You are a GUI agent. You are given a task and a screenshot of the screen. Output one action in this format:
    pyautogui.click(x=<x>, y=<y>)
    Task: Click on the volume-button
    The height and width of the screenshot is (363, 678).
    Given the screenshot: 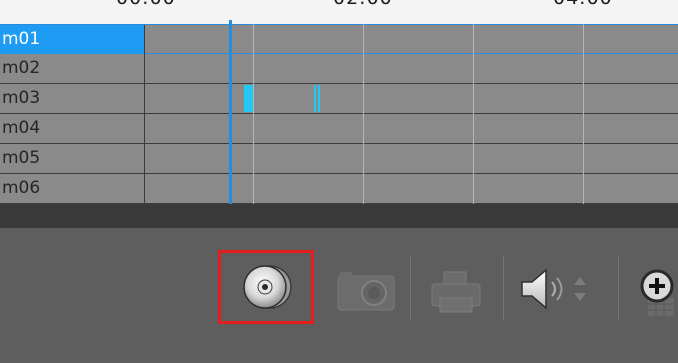 What is the action you would take?
    pyautogui.click(x=561, y=288)
    